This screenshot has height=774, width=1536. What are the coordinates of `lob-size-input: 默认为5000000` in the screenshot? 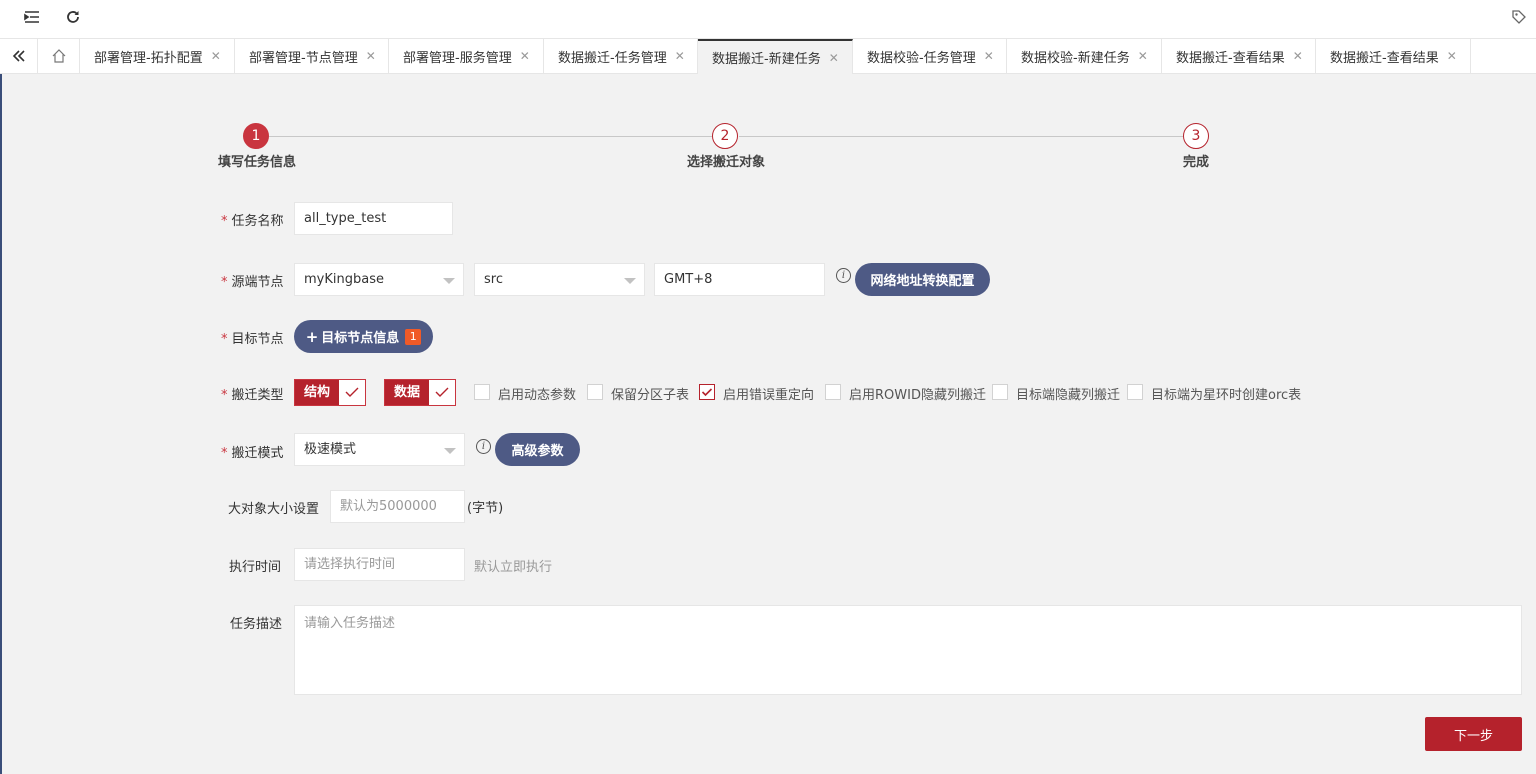 It's located at (397, 506).